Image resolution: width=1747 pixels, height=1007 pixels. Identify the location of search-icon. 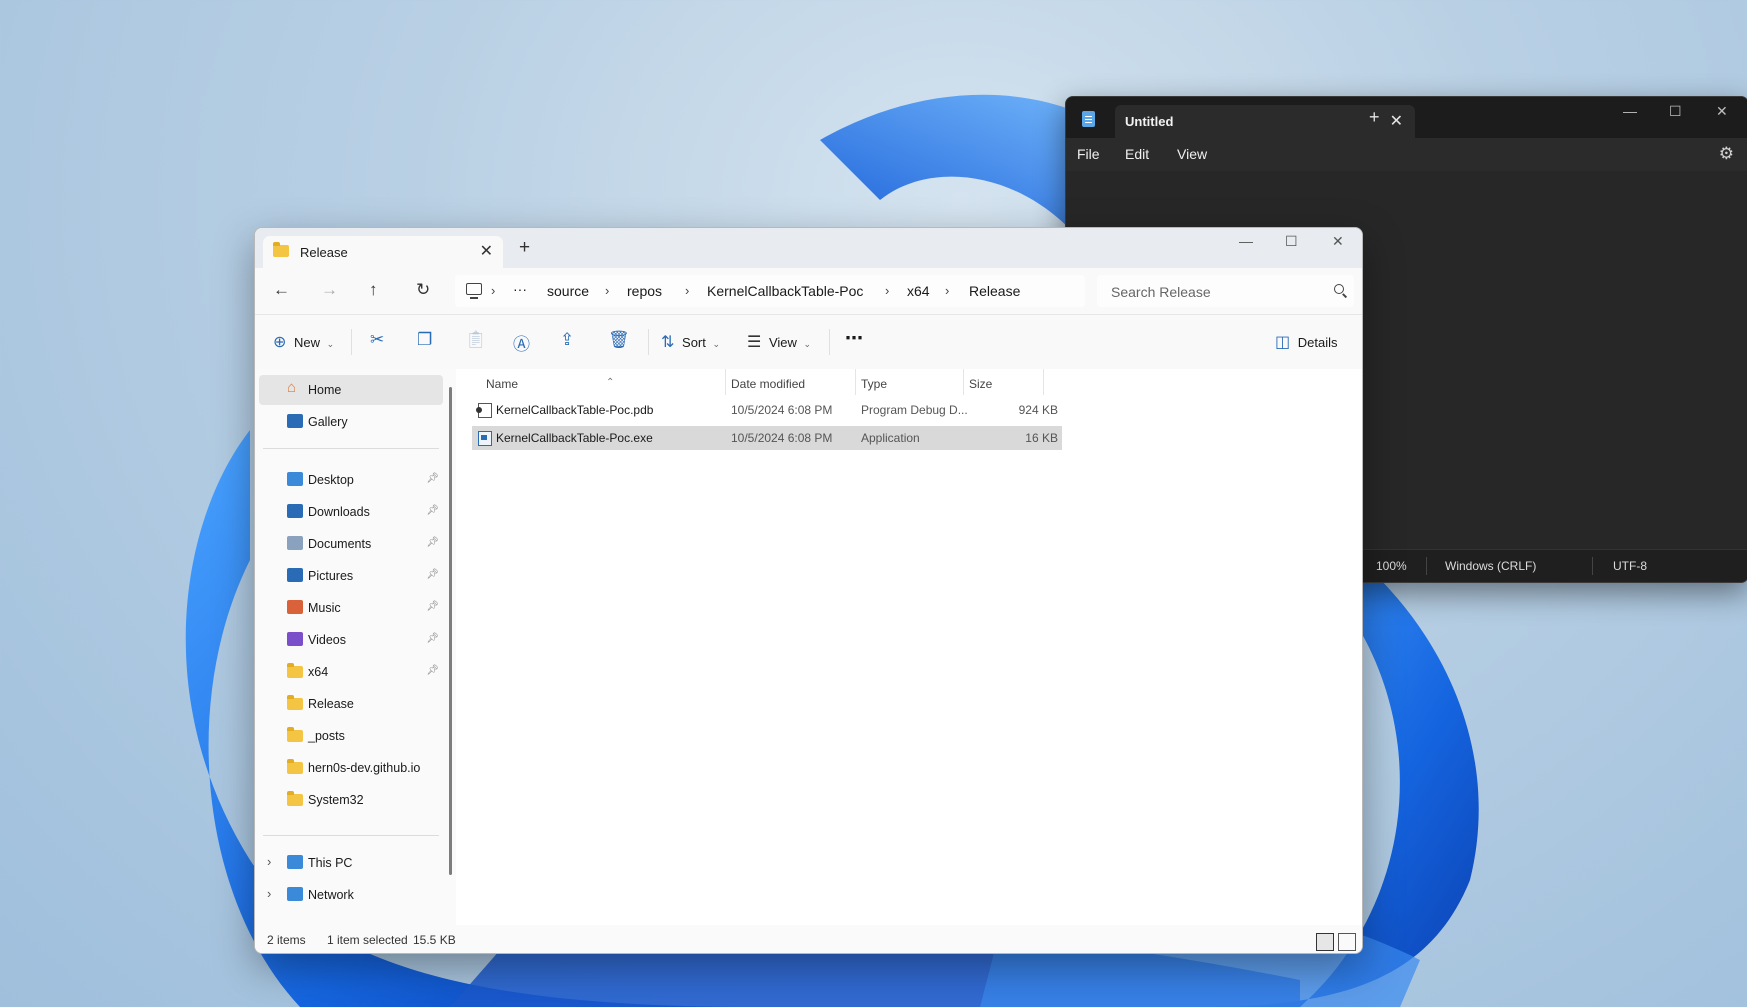
(1339, 289).